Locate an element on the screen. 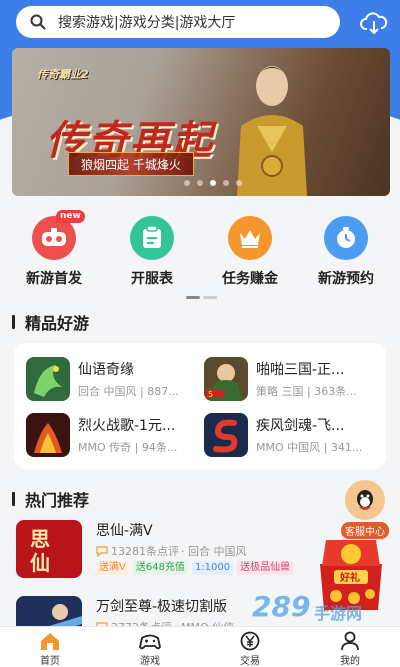  quick-label: 任务赚金 is located at coordinates (250, 279).